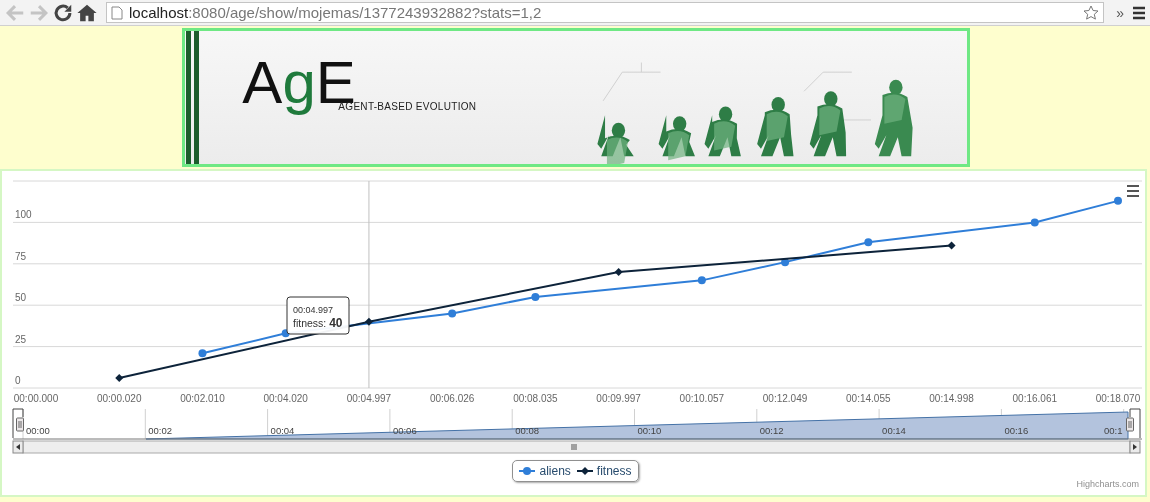 The image size is (1150, 502). What do you see at coordinates (604, 471) in the screenshot?
I see `legend-item: fitness` at bounding box center [604, 471].